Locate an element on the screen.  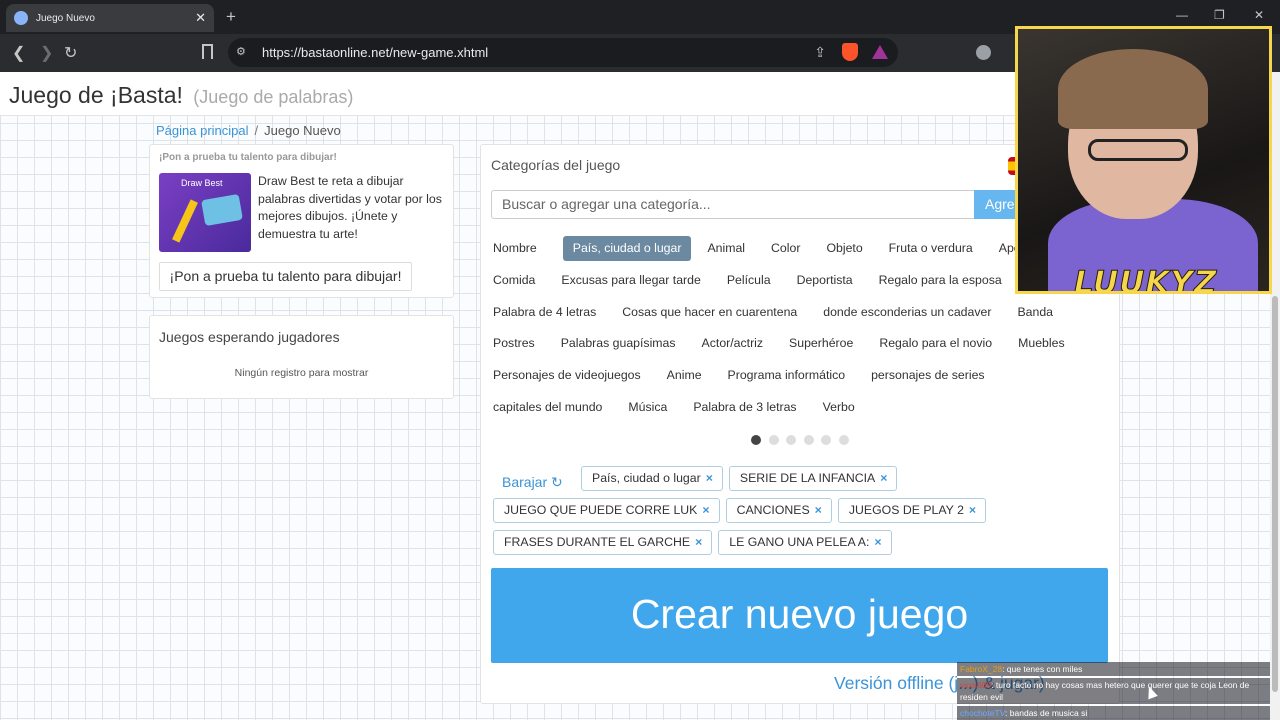
category-chip-active: País, ciudad o lugar is located at coordinates (627, 248).